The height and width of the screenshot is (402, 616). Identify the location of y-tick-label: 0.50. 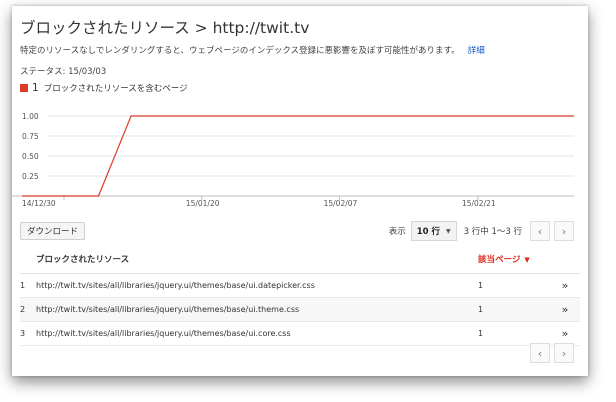
(30, 156).